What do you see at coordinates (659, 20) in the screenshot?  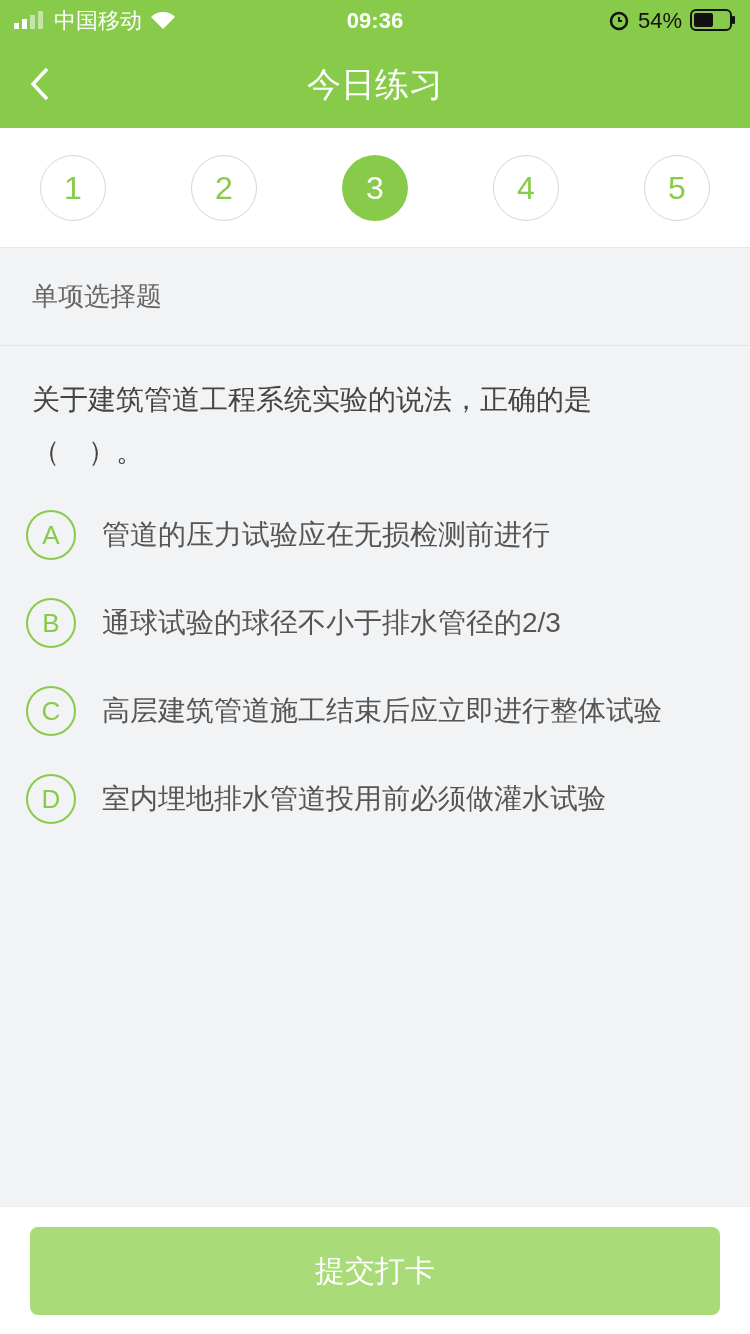 I see `battery-percent: 54%` at bounding box center [659, 20].